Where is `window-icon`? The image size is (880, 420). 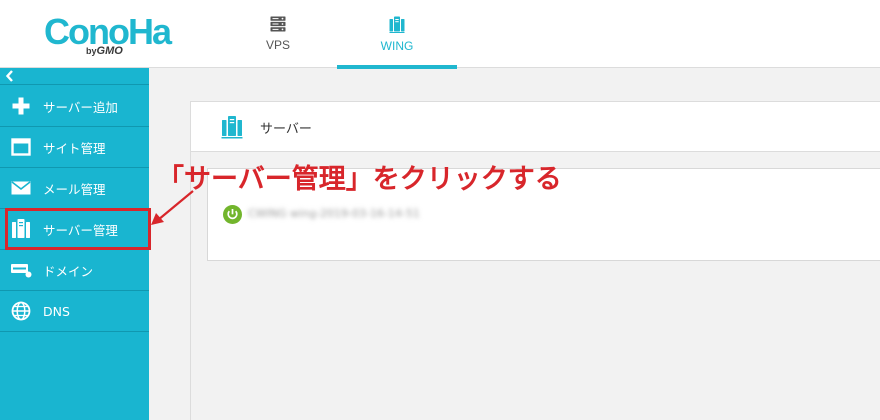
window-icon is located at coordinates (21, 147).